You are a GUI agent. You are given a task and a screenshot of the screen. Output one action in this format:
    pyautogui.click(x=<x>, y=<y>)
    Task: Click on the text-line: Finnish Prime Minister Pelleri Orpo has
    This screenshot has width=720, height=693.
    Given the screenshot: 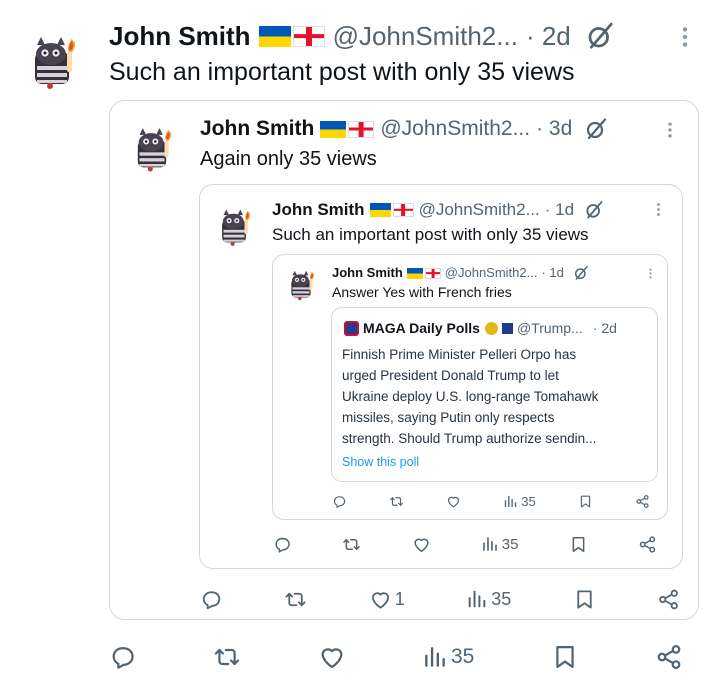 What is the action you would take?
    pyautogui.click(x=459, y=354)
    